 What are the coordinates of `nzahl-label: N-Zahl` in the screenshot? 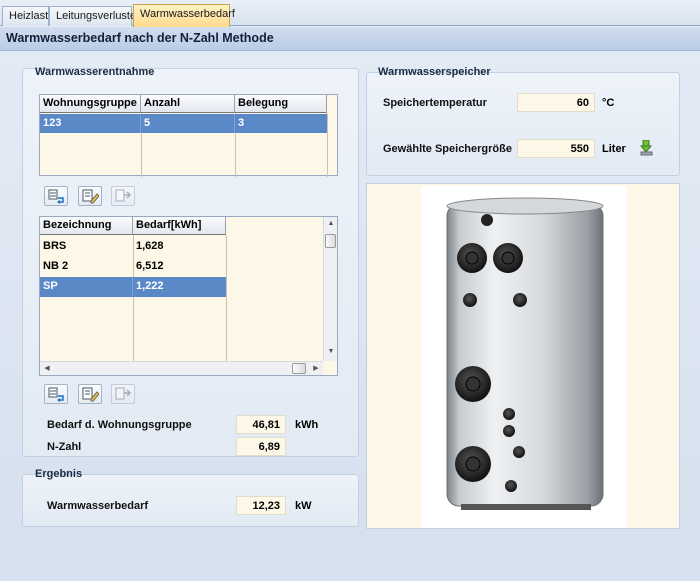 It's located at (64, 447).